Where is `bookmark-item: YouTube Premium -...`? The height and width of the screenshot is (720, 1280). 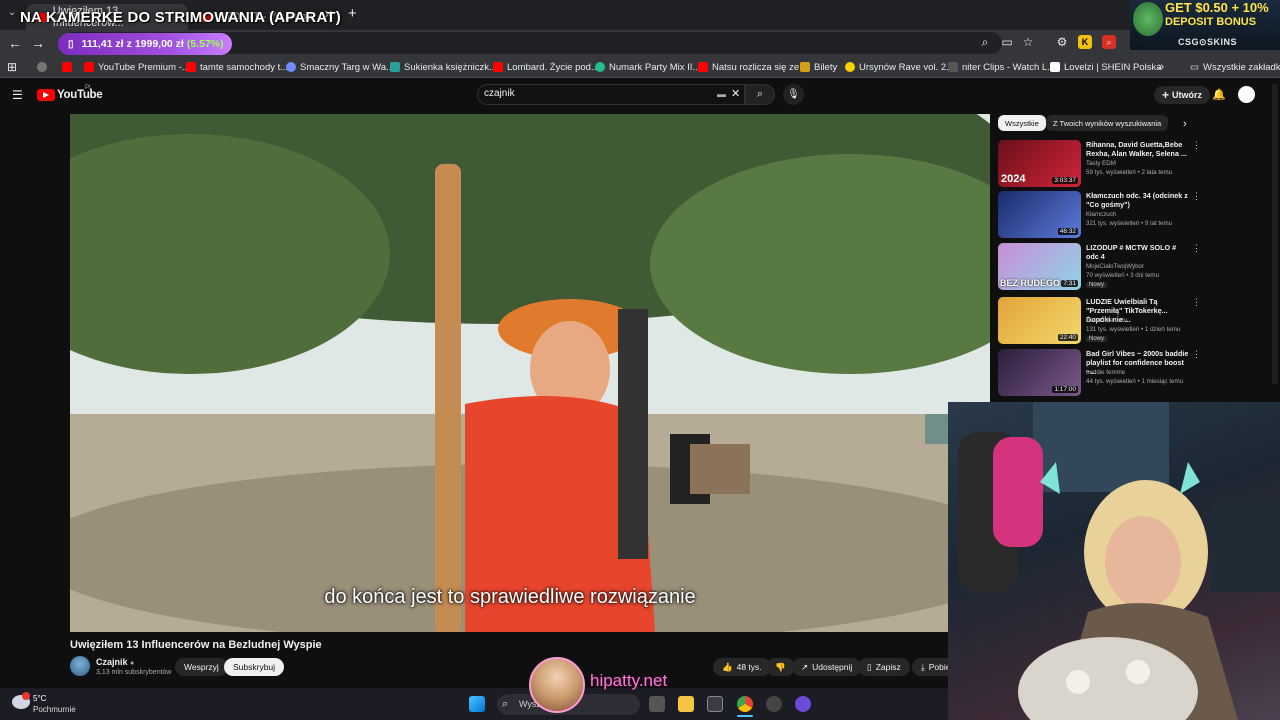
bookmark-item: YouTube Premium -... is located at coordinates (137, 67).